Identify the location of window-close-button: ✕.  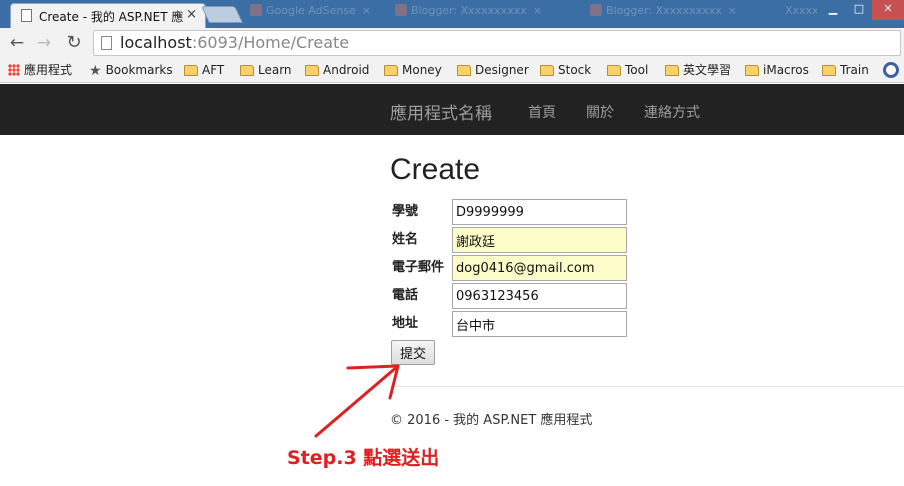
(888, 10).